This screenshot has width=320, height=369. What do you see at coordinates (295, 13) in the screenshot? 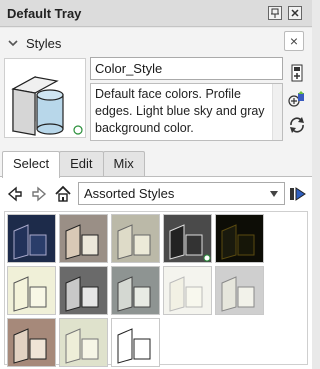
I see `close-icon` at bounding box center [295, 13].